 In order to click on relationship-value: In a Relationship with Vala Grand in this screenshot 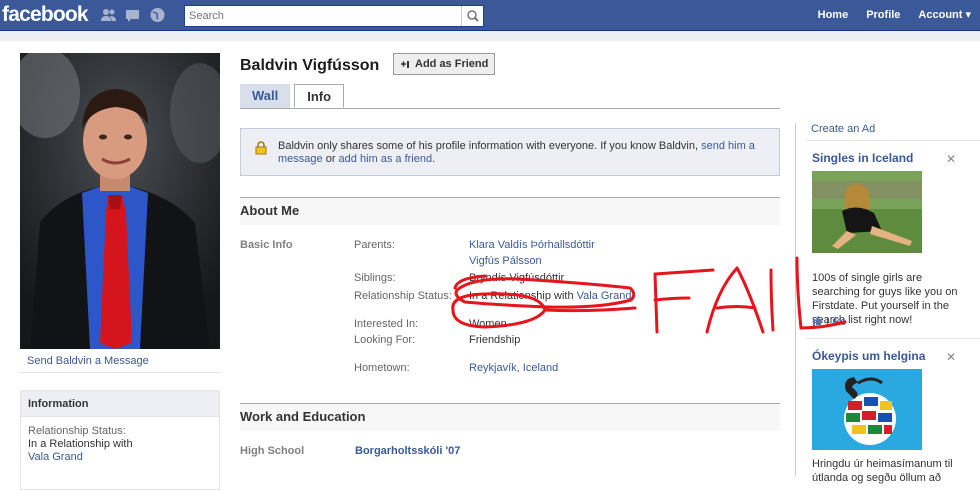, I will do `click(550, 296)`.